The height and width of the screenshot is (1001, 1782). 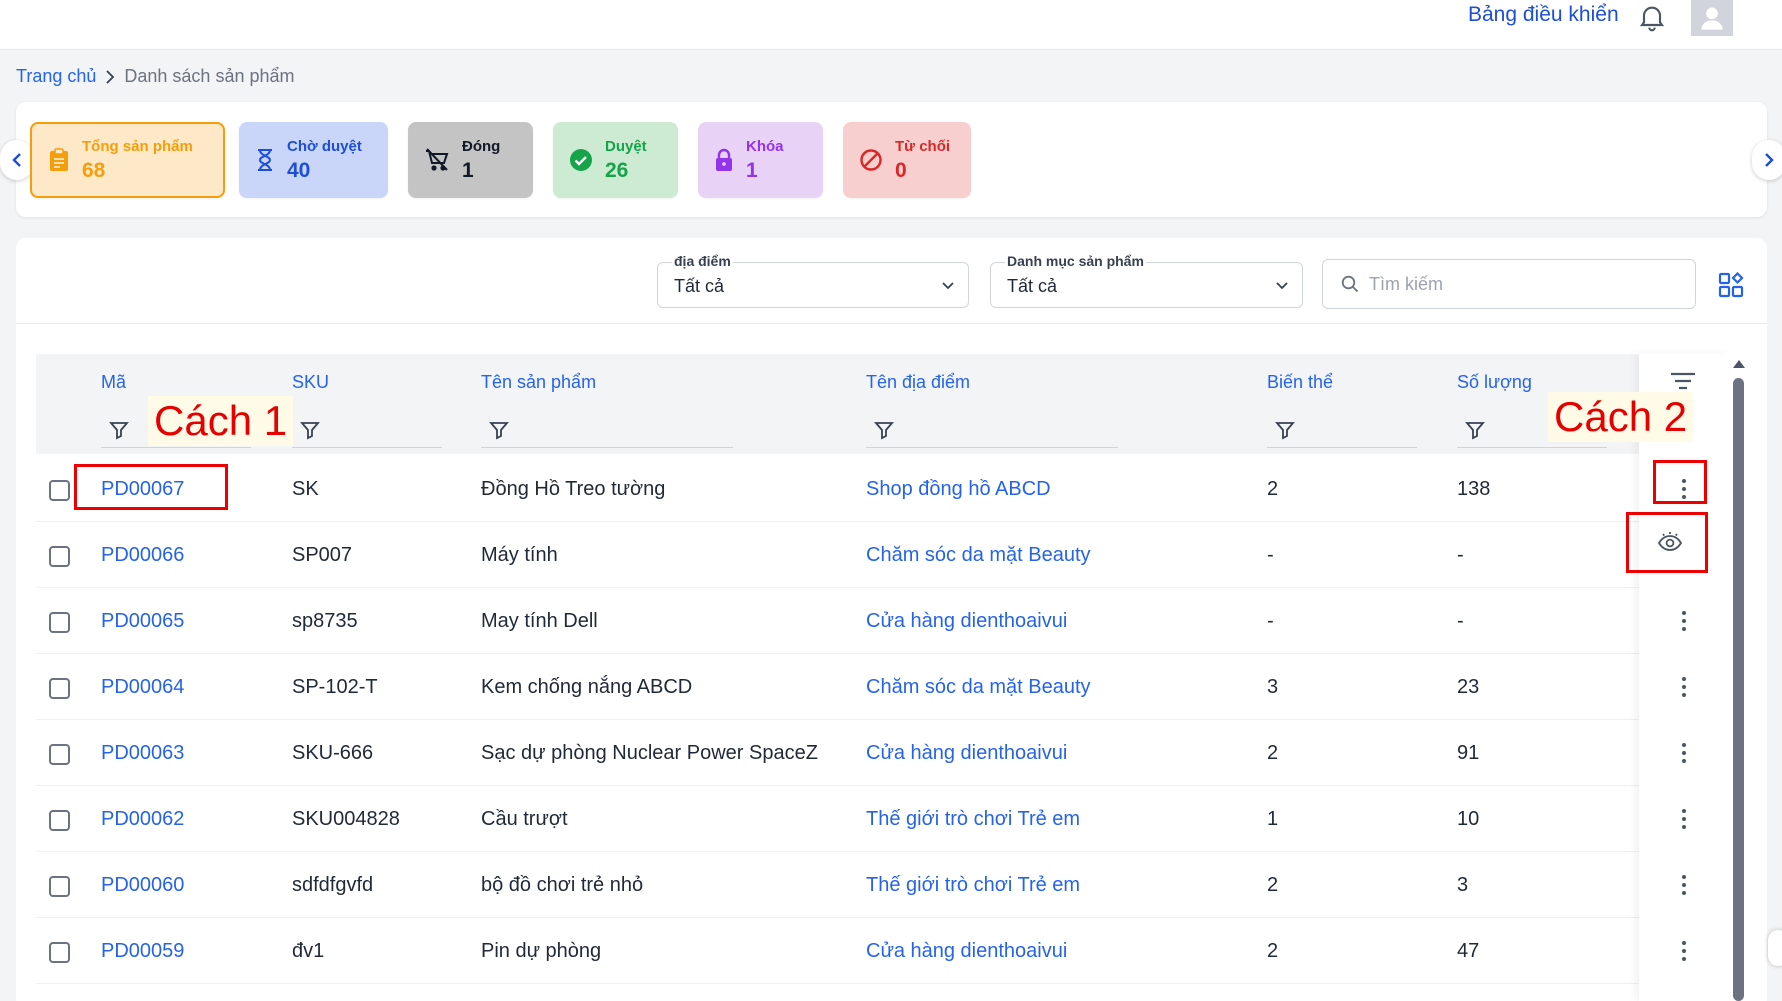 I want to click on stat-value: 26, so click(x=617, y=170).